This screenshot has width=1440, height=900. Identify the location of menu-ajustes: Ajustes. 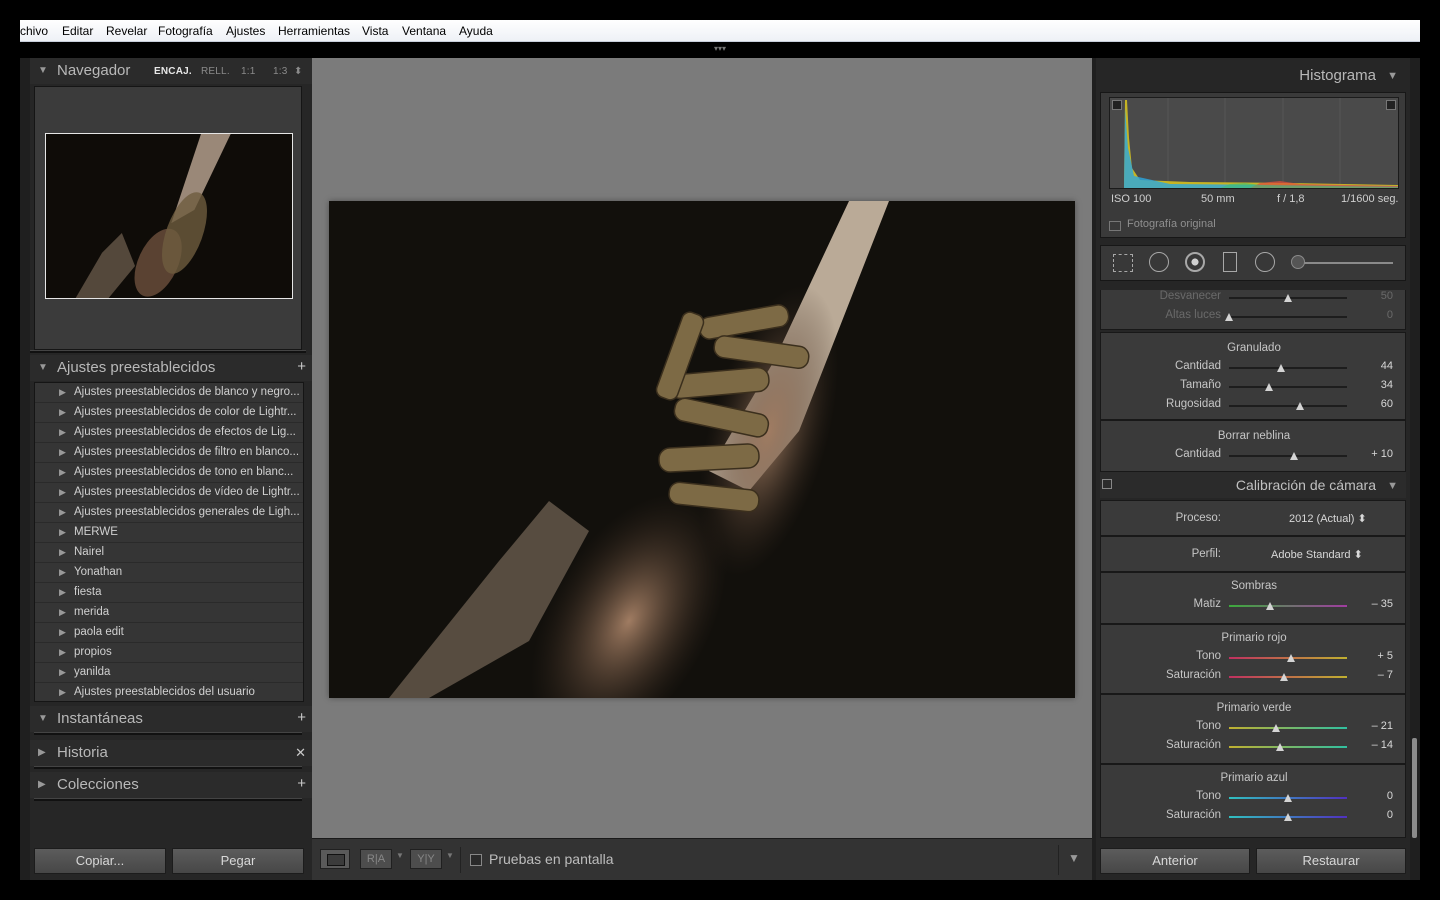
(245, 31).